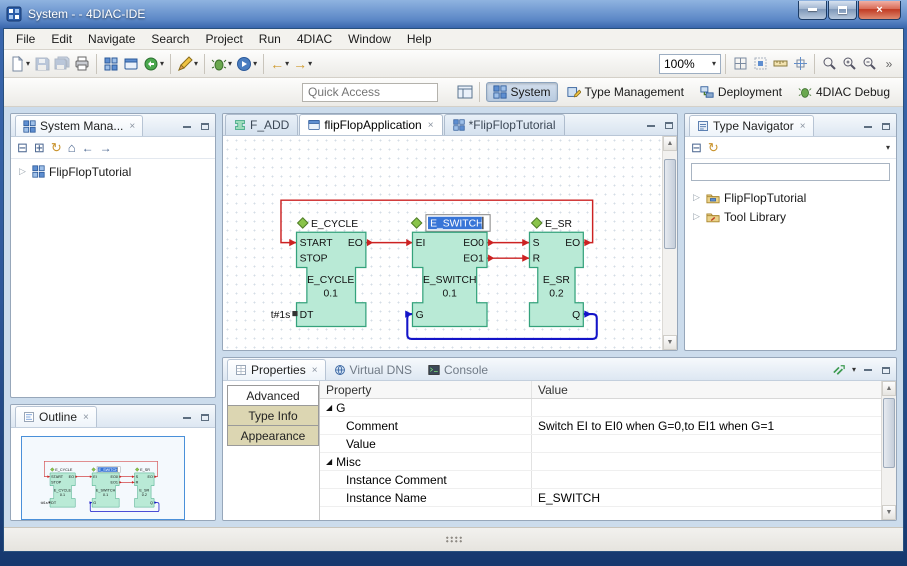 Image resolution: width=907 pixels, height=566 pixels. What do you see at coordinates (373, 369) in the screenshot?
I see `tab-virtual-dns: Virtual DNS` at bounding box center [373, 369].